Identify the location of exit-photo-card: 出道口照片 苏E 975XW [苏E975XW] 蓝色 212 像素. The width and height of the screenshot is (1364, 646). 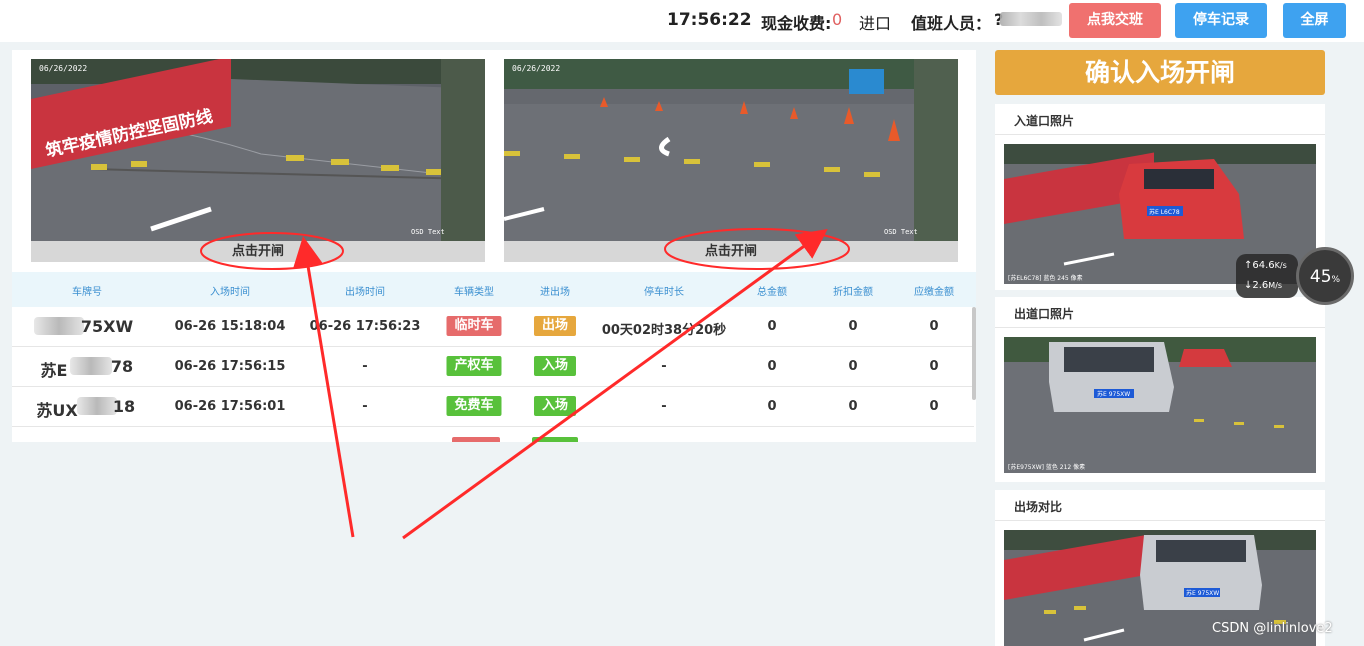
(1160, 389).